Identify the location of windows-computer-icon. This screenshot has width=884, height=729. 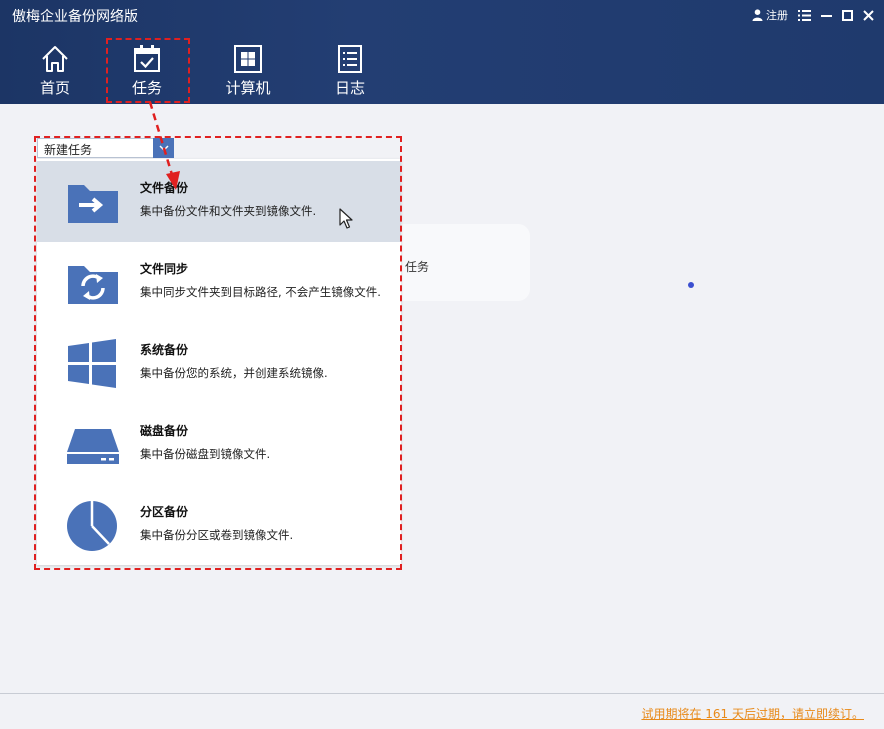
(248, 59).